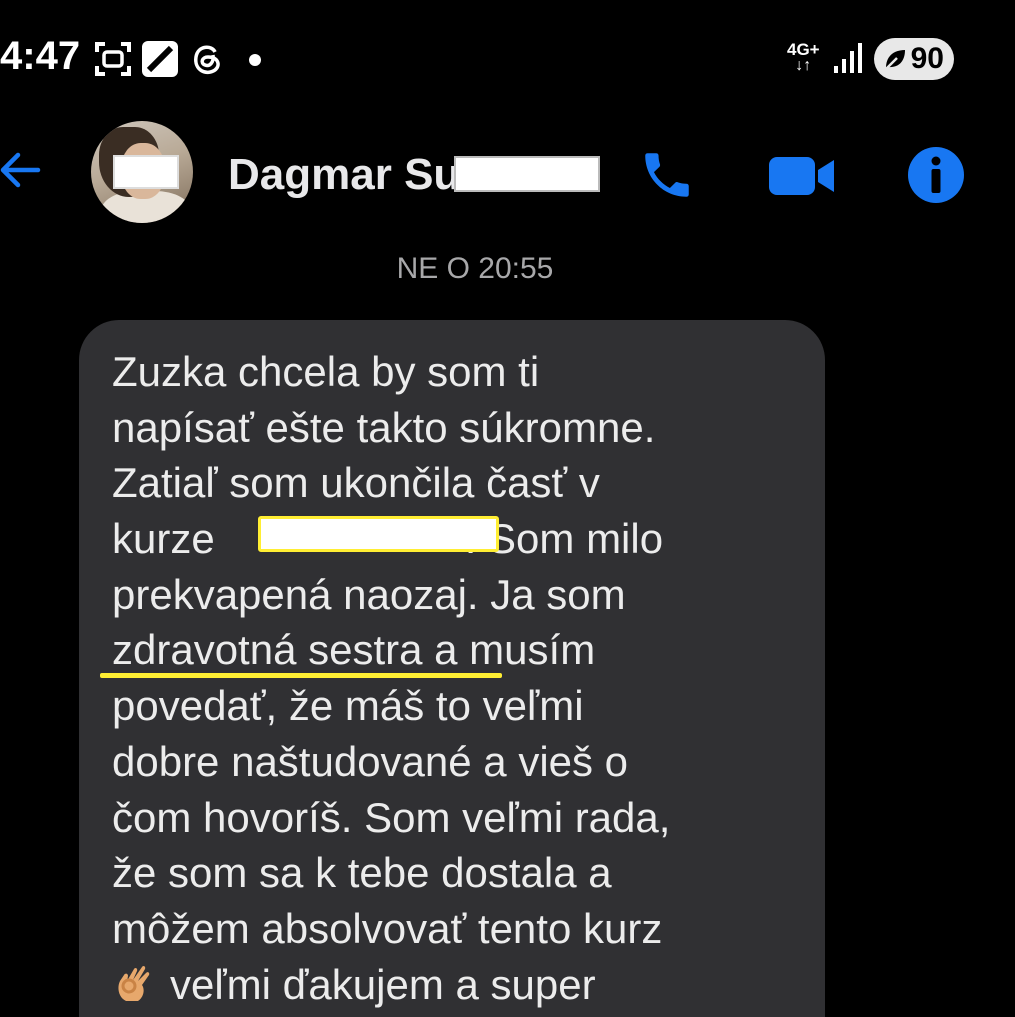  Describe the element at coordinates (507, 60) in the screenshot. I see `status-bar: 4:47 4G+ ↓↑ 90` at that location.